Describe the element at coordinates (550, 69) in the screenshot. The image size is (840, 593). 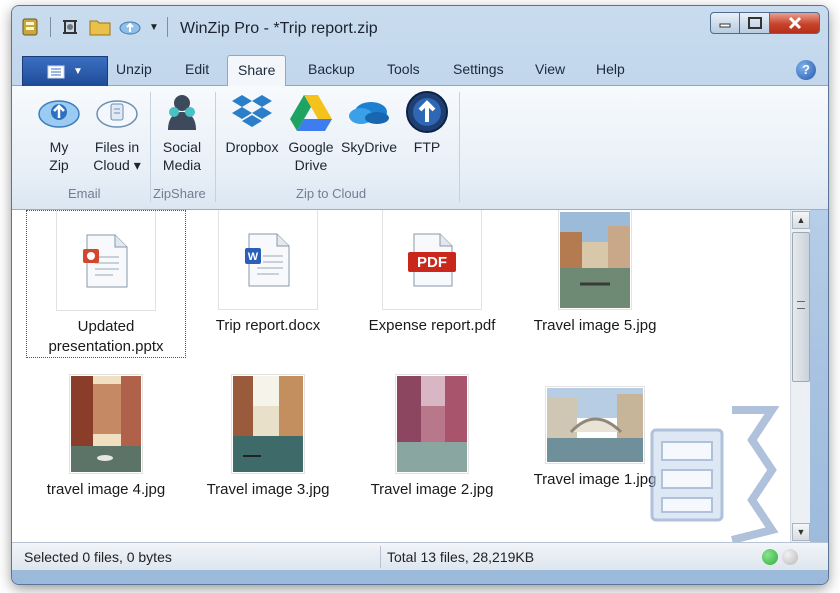
I see `tab-view: View` at that location.